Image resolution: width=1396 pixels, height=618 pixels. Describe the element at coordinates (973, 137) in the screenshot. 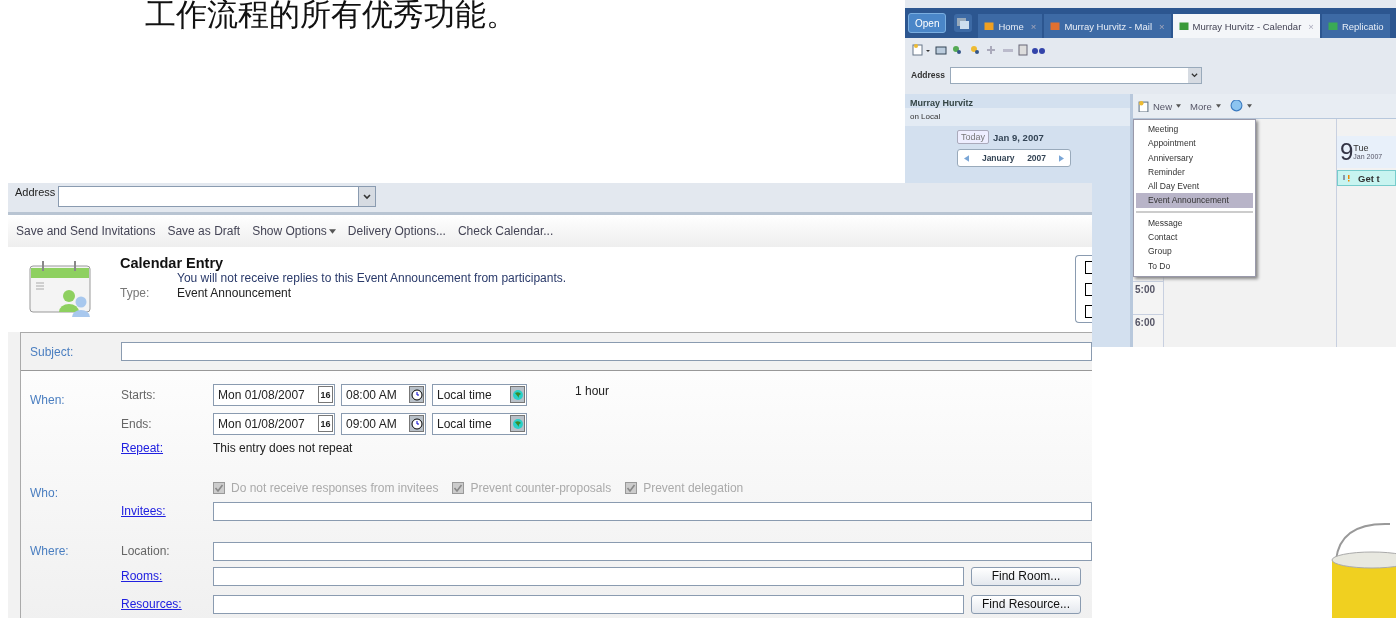

I see `today-button: Today` at that location.